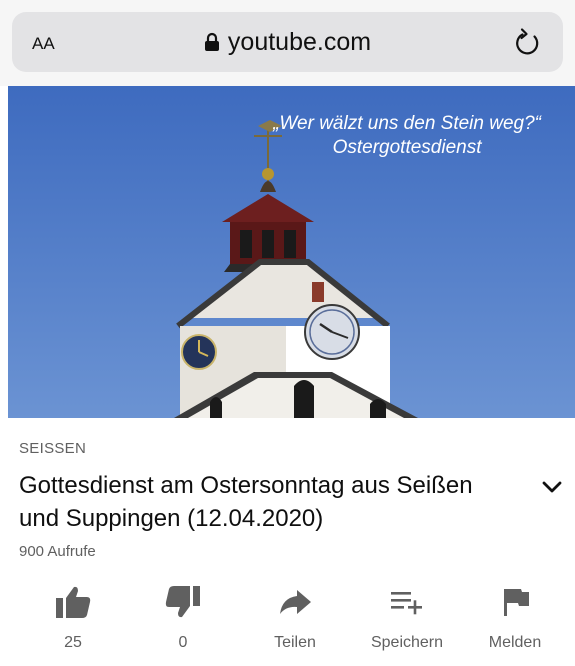 The image size is (575, 666). I want to click on chevron-down-icon, so click(552, 487).